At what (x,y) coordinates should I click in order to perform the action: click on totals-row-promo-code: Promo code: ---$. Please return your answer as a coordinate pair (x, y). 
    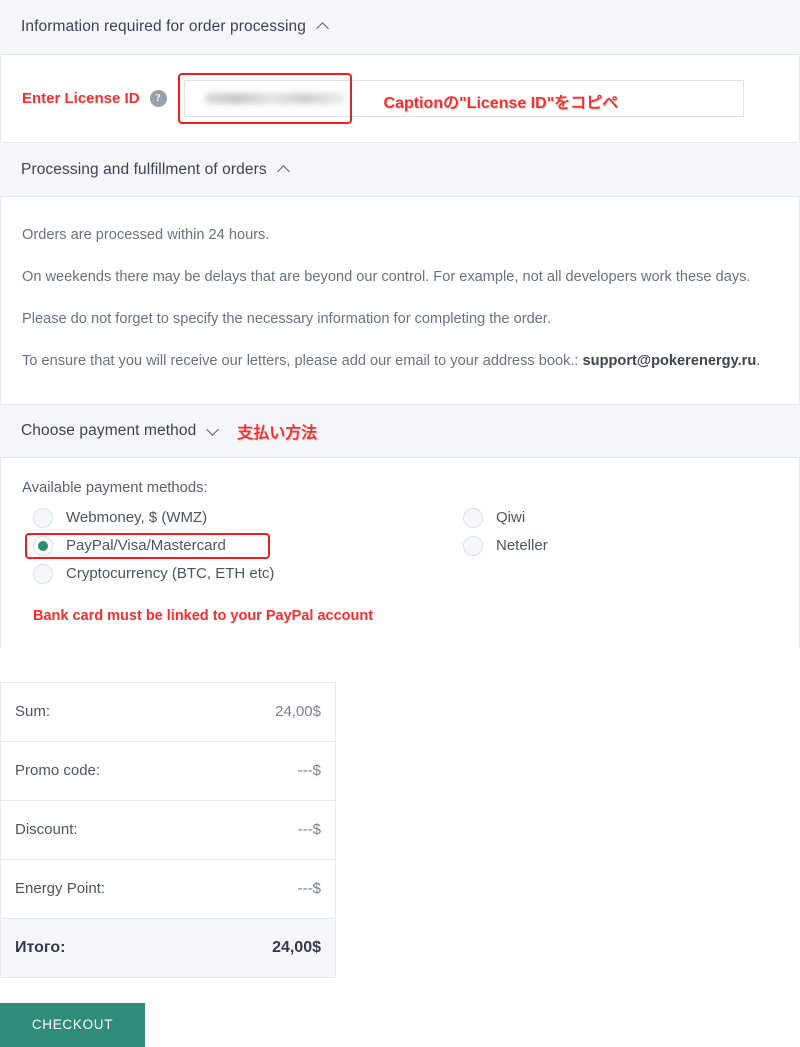
    Looking at the image, I should click on (168, 771).